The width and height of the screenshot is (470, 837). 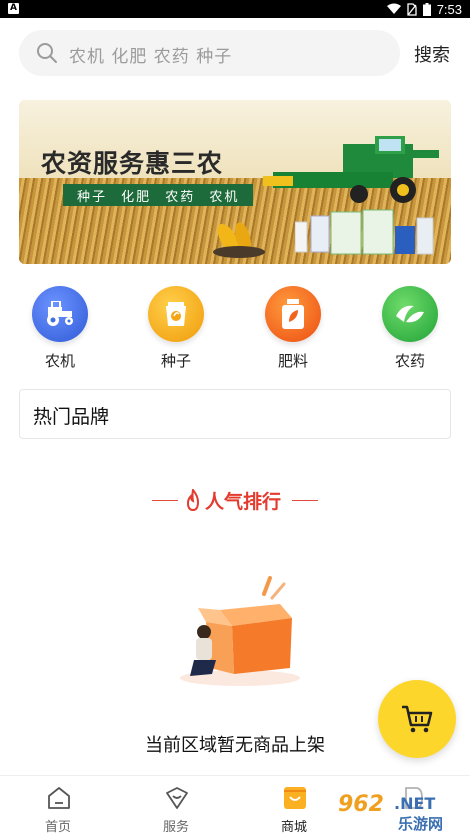 I want to click on fertilizer-icon, so click(x=293, y=314).